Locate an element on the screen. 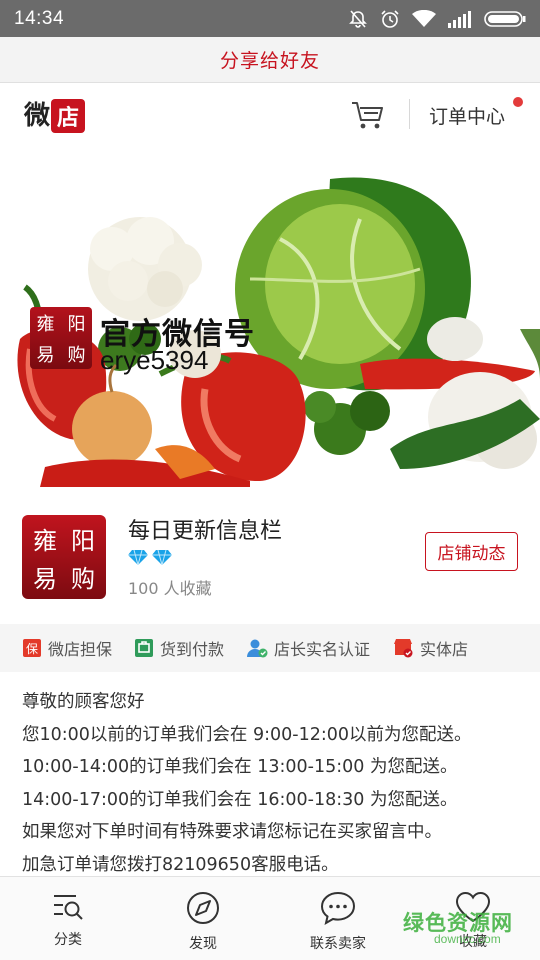 The height and width of the screenshot is (960, 540). guarantee-label: 店长实名认证 is located at coordinates (322, 649).